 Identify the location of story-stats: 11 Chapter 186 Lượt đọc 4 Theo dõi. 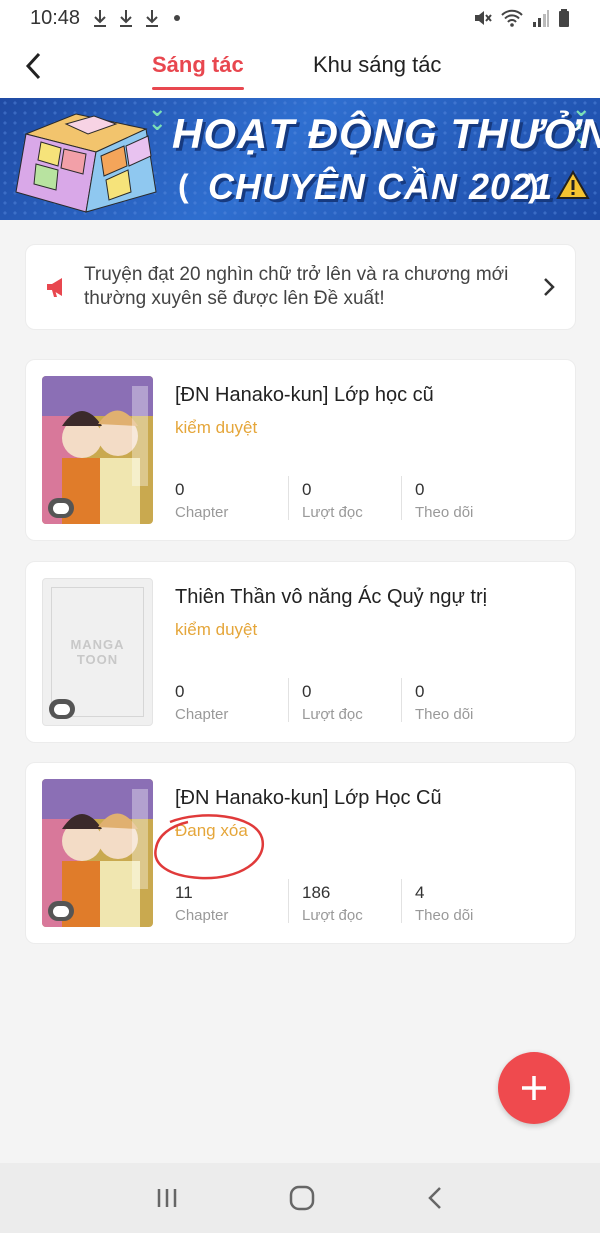
(344, 901).